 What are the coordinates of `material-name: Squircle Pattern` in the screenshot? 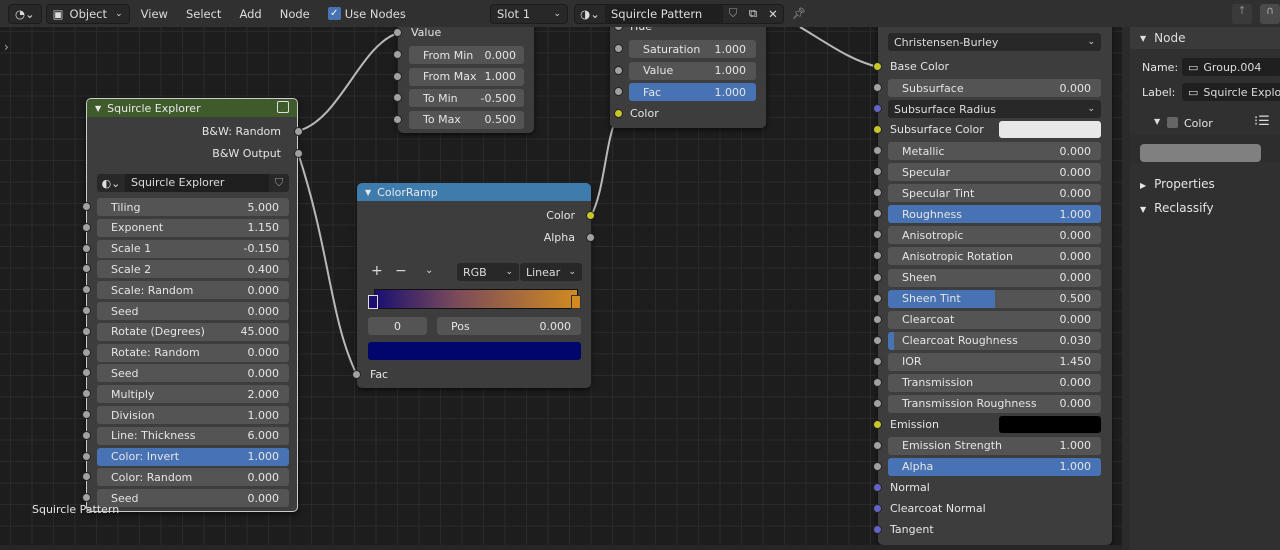 It's located at (664, 13).